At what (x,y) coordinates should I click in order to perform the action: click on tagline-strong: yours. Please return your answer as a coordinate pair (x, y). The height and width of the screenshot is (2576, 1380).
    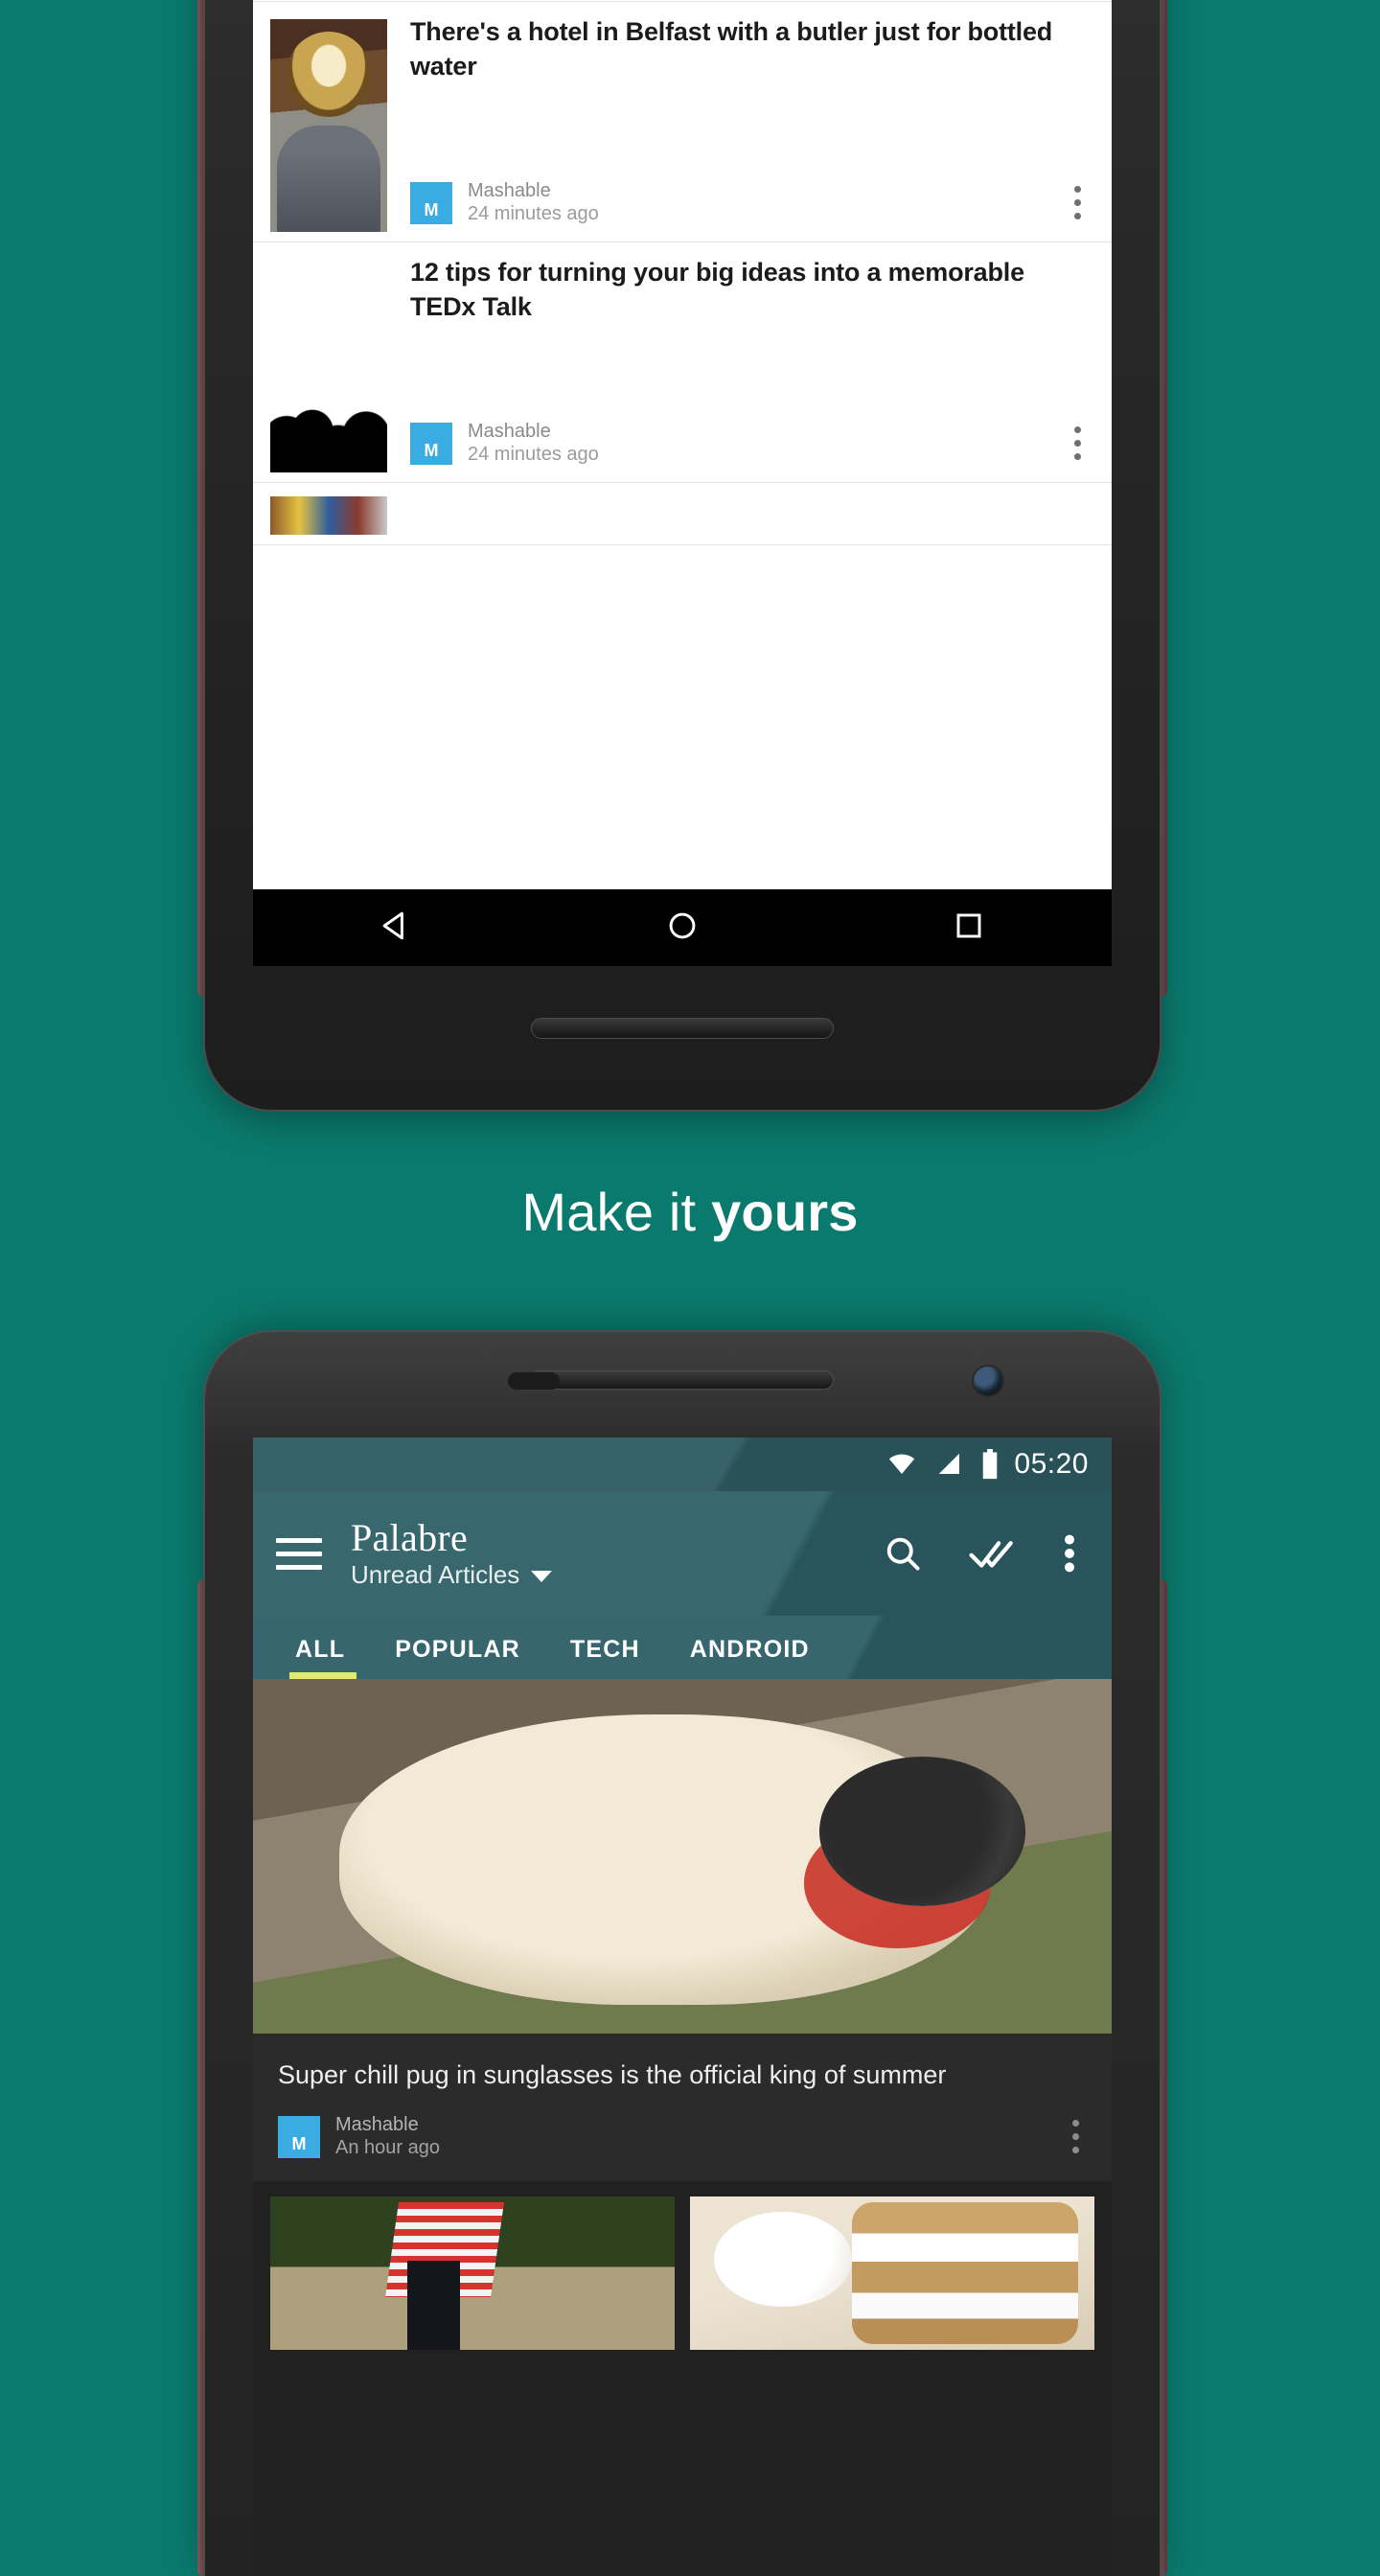
    Looking at the image, I should click on (785, 1212).